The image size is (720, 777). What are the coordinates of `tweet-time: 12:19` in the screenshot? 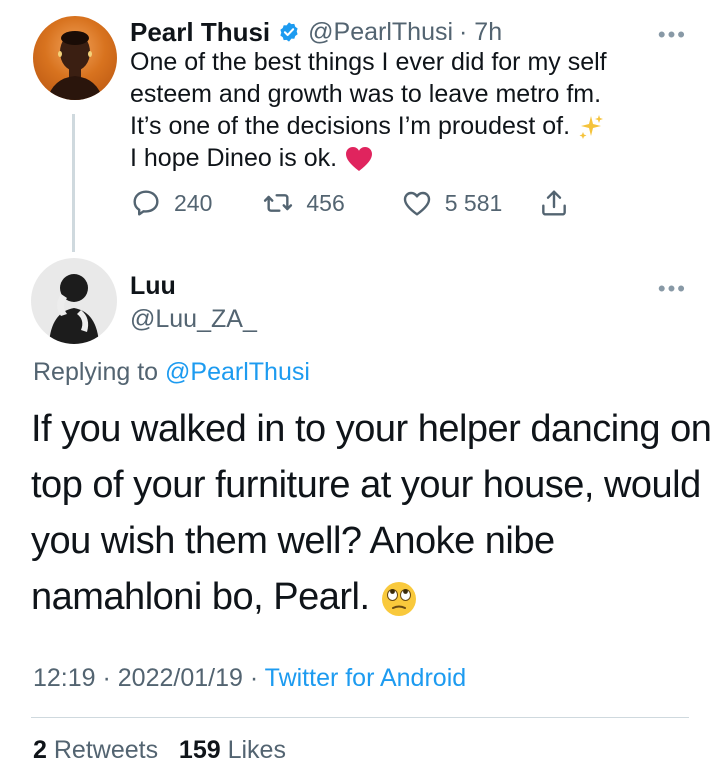 It's located at (64, 678).